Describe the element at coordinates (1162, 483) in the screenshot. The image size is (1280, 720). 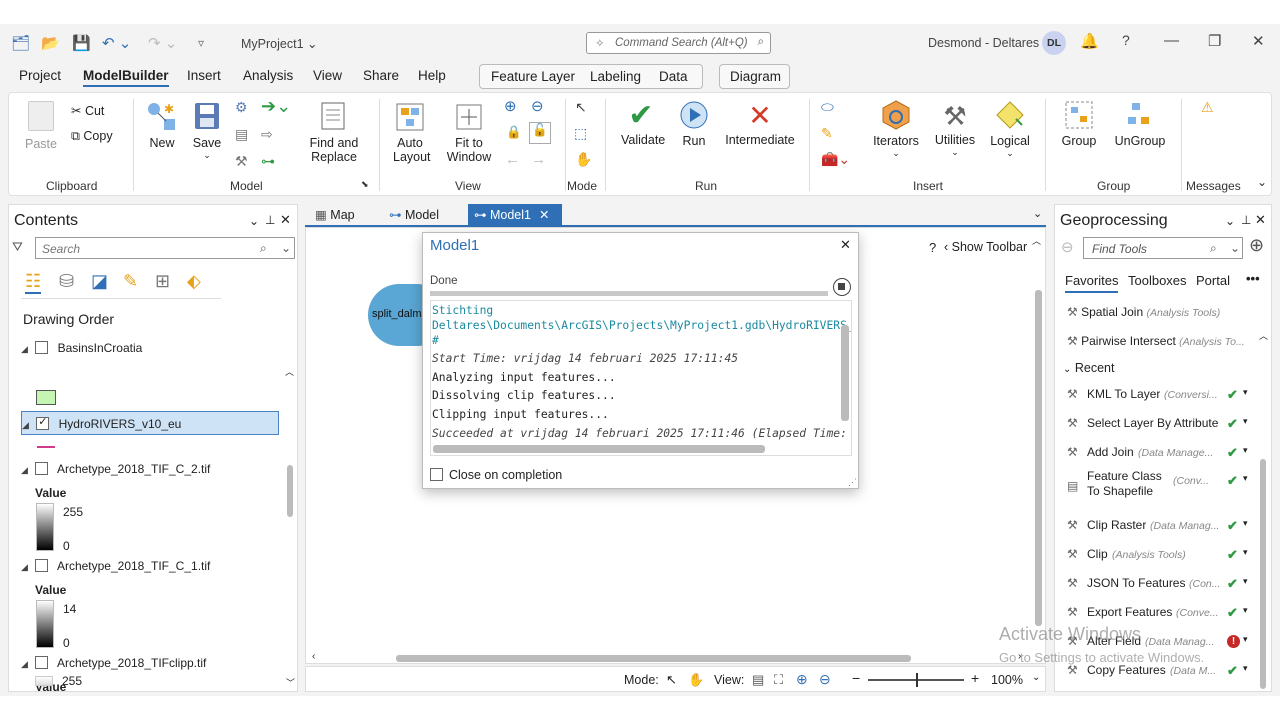
I see `recent-tool-item: ▤ Feature Class To Shapefile (Conv... ✔ ▾` at that location.